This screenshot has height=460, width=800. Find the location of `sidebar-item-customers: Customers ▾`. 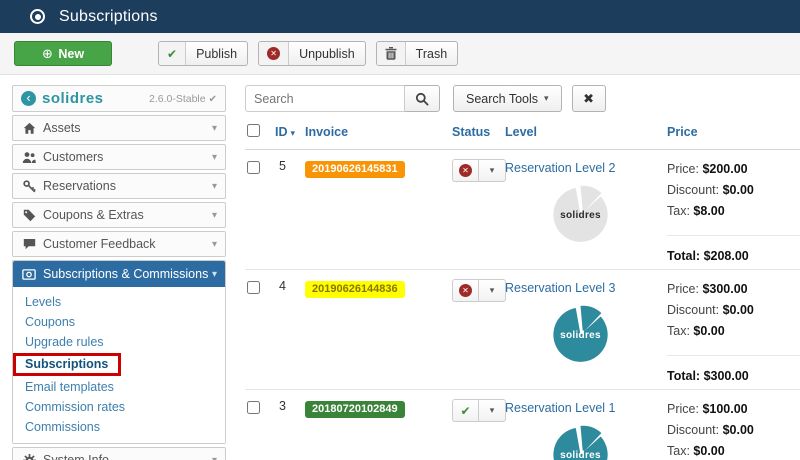

sidebar-item-customers: Customers ▾ is located at coordinates (119, 157).